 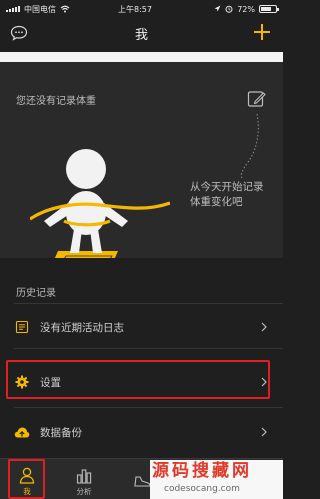 What do you see at coordinates (82, 327) in the screenshot?
I see `activity-log-label: 没有近期活动日志` at bounding box center [82, 327].